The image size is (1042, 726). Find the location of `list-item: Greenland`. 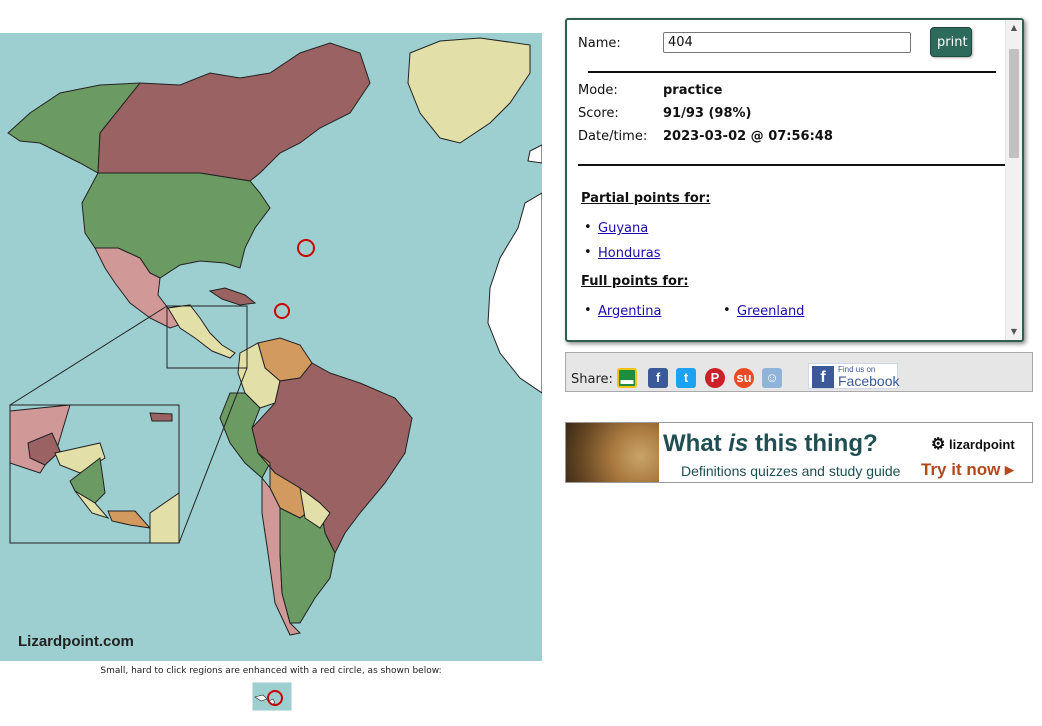

list-item: Greenland is located at coordinates (764, 311).